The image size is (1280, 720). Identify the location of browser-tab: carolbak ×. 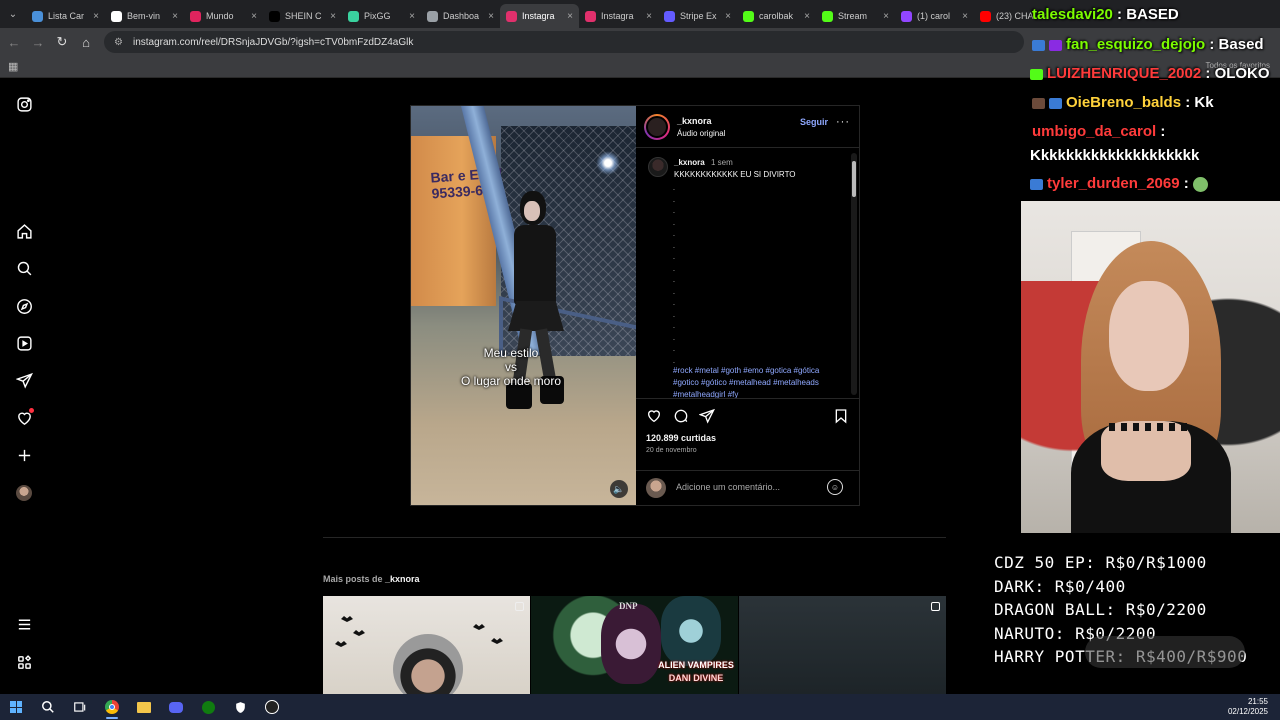
(776, 16).